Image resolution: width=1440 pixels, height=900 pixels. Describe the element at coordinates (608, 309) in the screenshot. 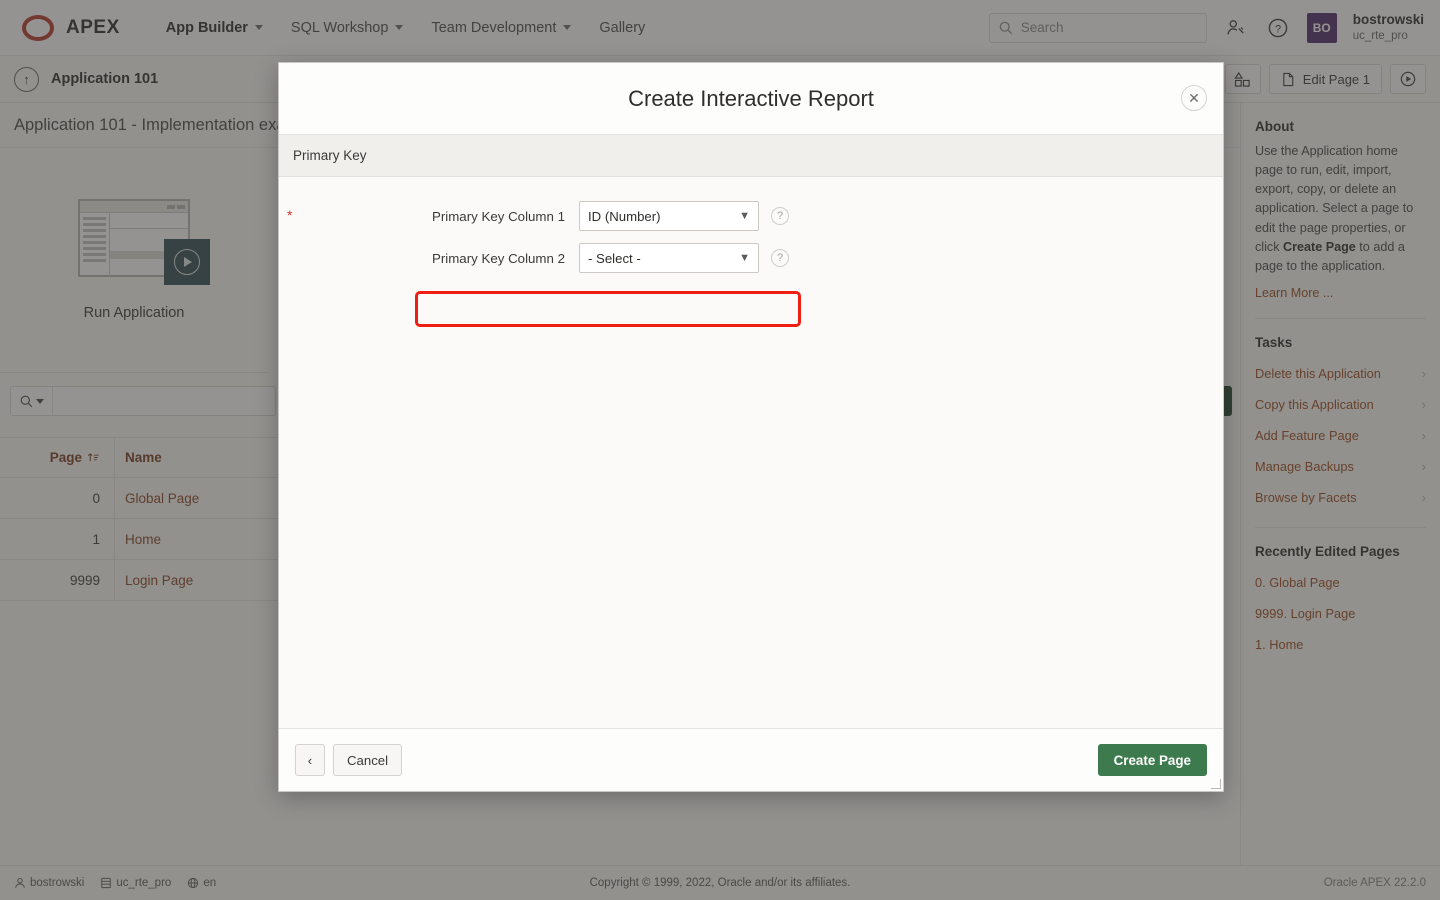

I see `field-highlight-annotation` at that location.